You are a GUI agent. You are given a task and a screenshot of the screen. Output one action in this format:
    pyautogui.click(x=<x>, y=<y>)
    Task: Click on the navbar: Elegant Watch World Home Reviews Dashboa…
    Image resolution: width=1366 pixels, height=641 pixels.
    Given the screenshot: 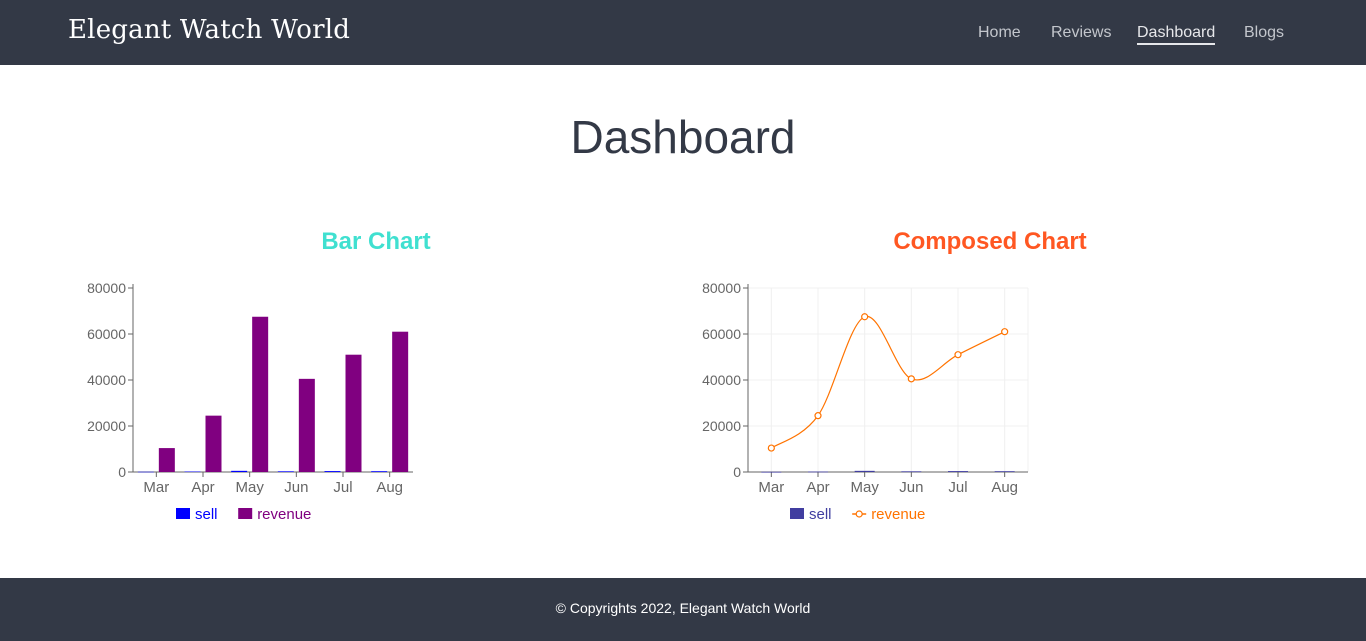 What is the action you would take?
    pyautogui.click(x=683, y=32)
    